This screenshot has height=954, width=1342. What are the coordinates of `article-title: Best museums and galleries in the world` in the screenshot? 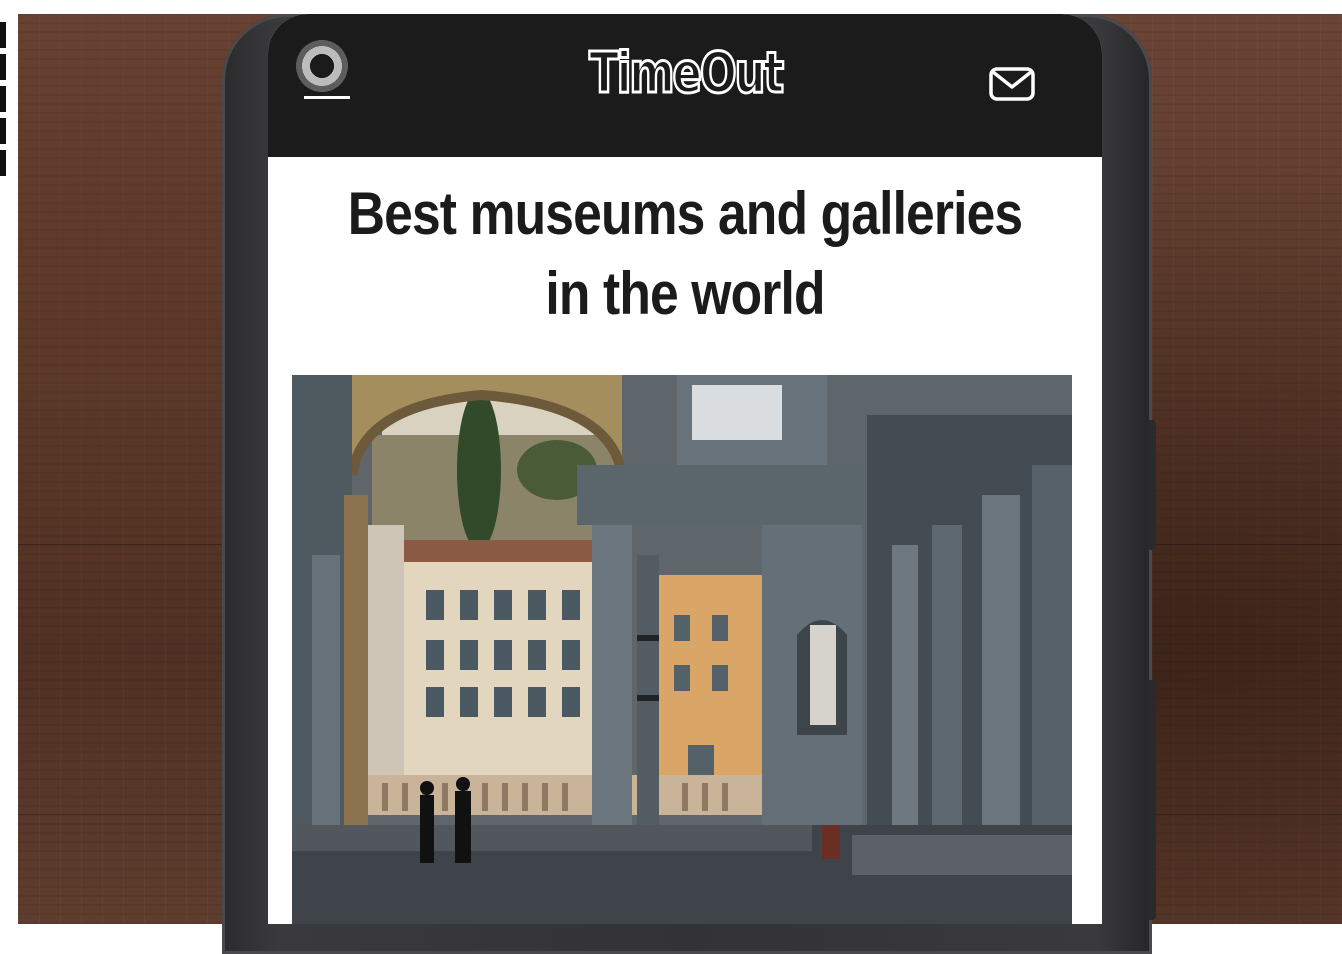 It's located at (685, 253).